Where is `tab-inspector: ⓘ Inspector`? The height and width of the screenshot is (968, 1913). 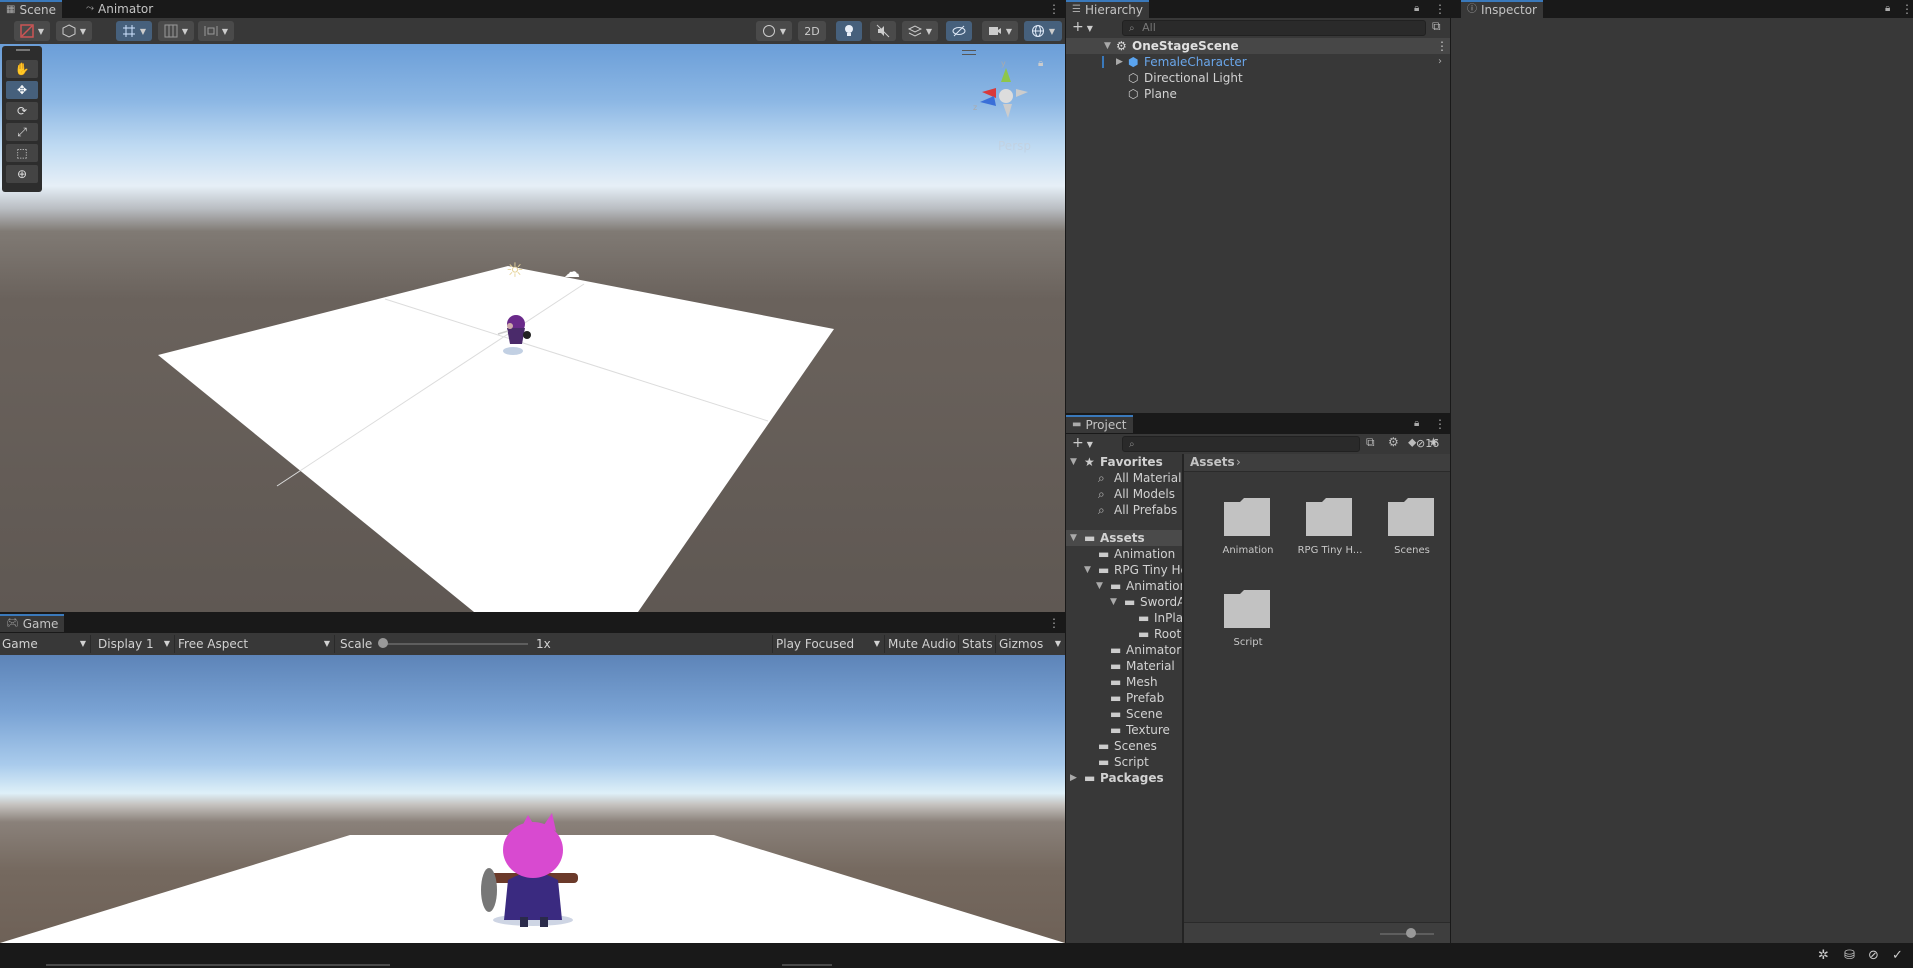
tab-inspector: ⓘ Inspector is located at coordinates (1502, 9).